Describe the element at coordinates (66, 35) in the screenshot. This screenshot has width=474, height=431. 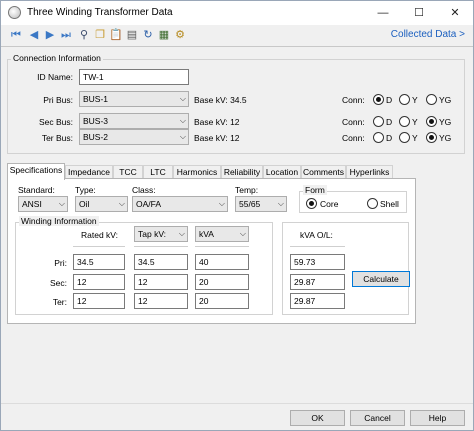
I see `last-record-icon: ⏭` at that location.